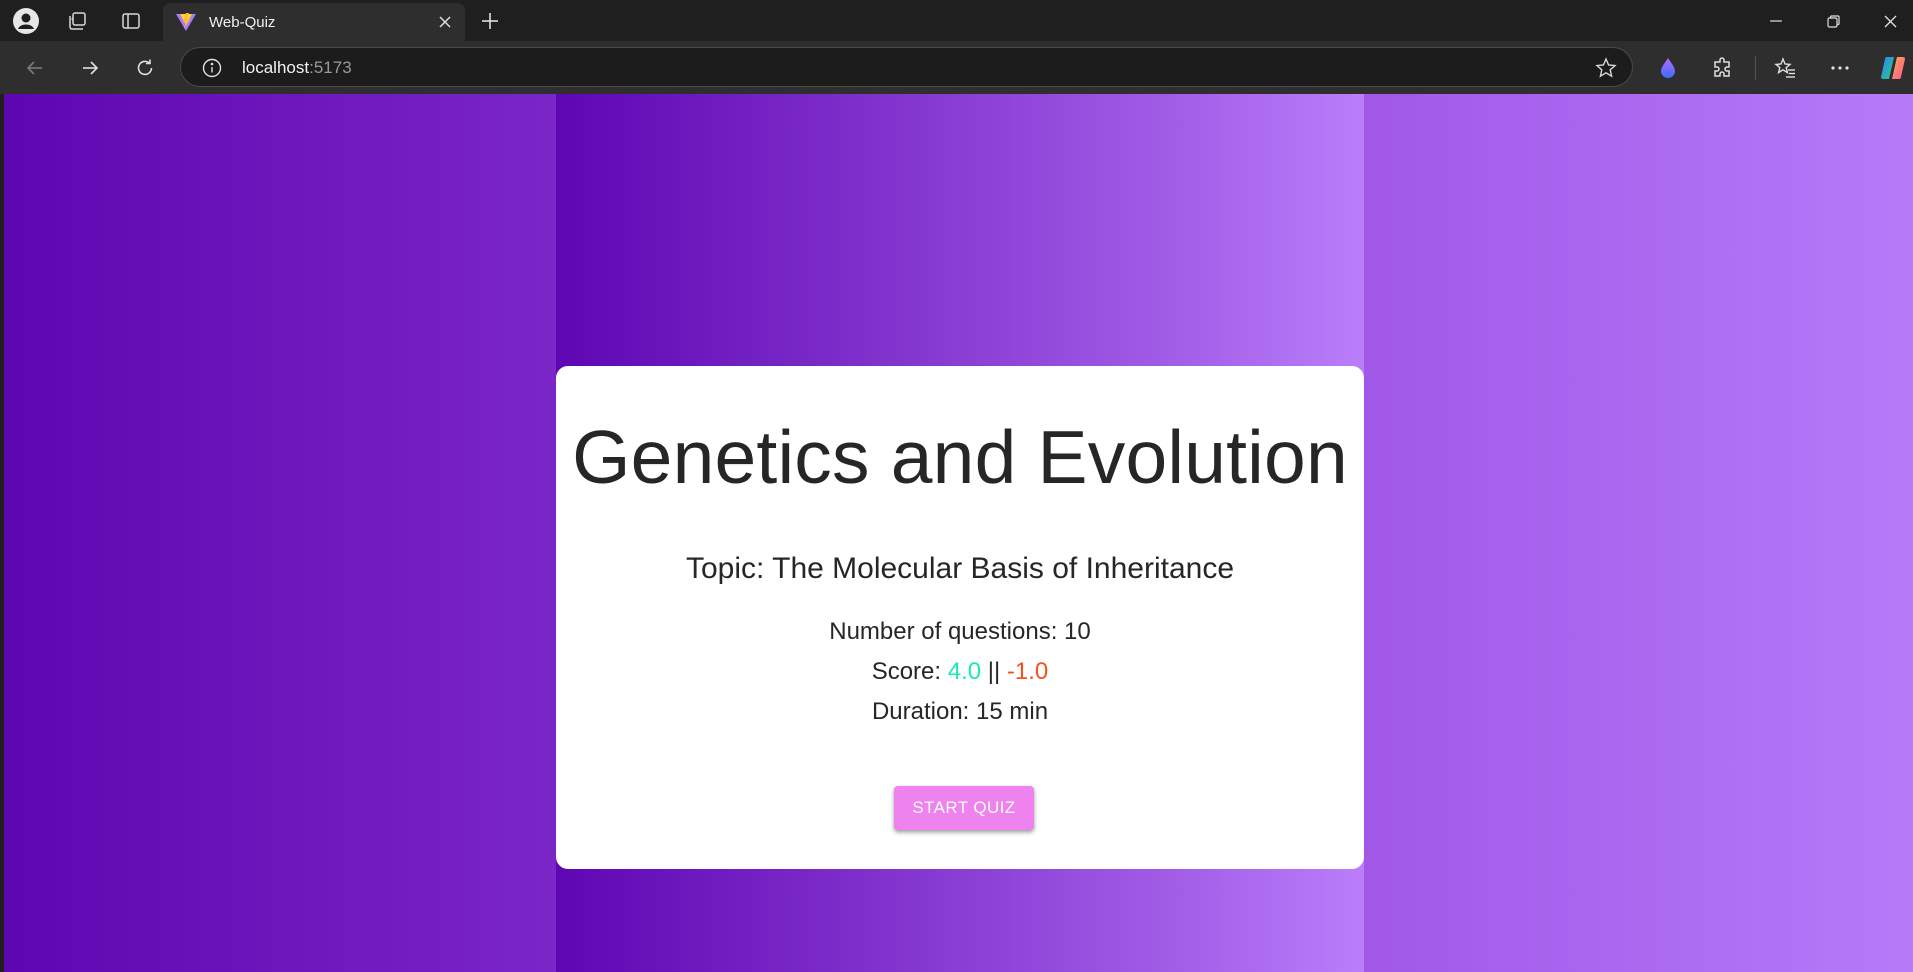 This screenshot has width=1913, height=972. I want to click on quiz-duration: Duration: 15 min, so click(960, 711).